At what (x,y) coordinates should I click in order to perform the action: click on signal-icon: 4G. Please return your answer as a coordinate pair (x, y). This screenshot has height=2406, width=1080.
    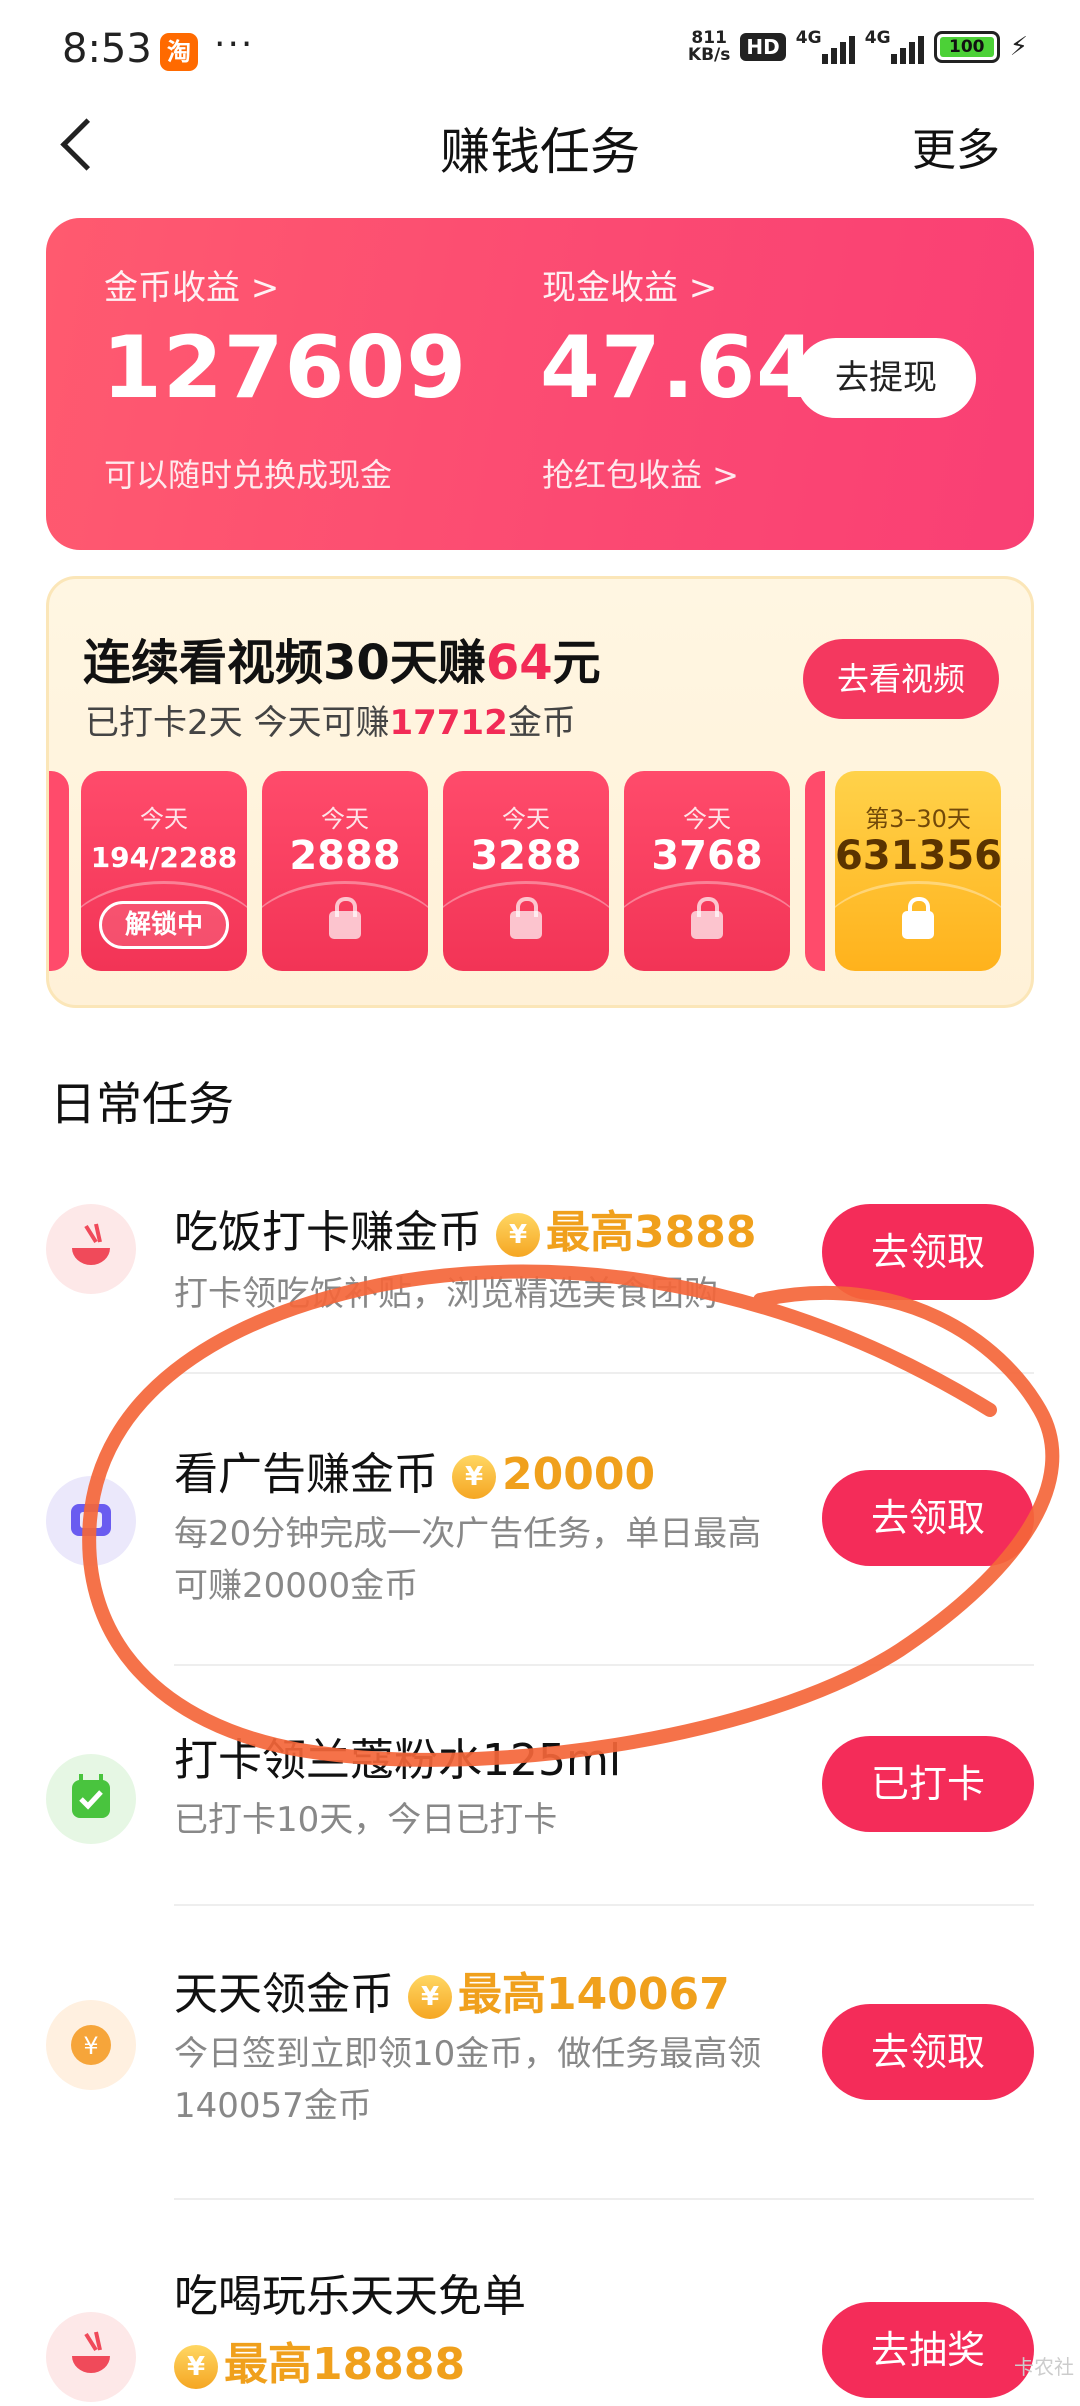
    Looking at the image, I should click on (825, 46).